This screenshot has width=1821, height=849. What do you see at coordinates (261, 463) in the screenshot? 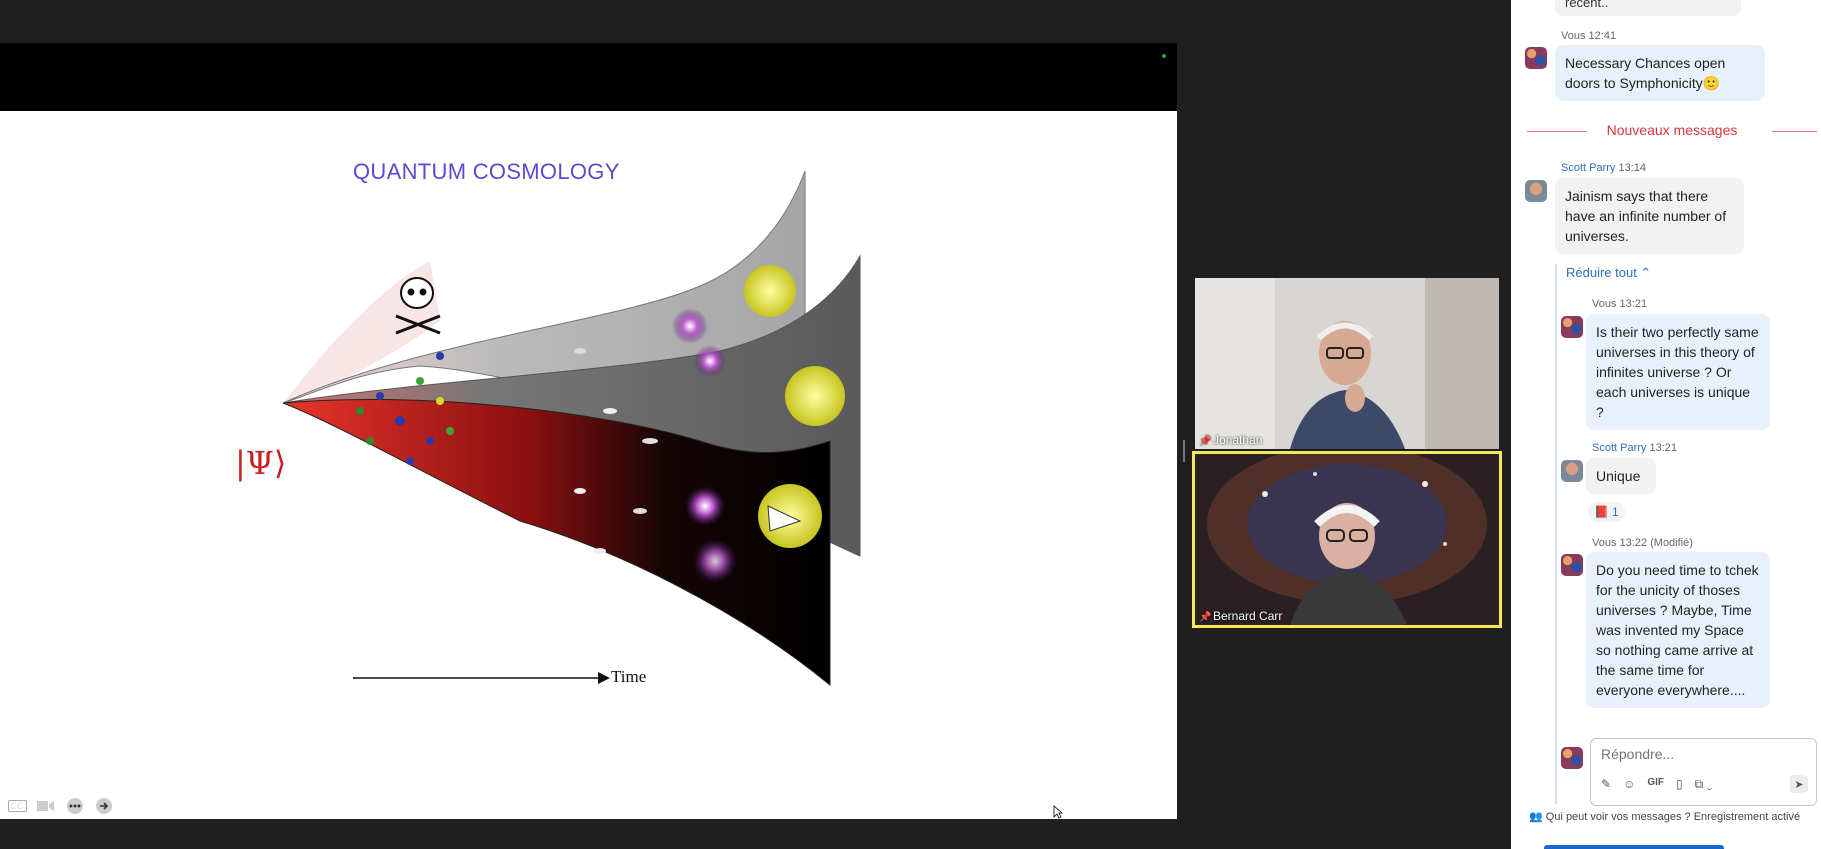
I see `psi-symbol: |Ψ⟩` at bounding box center [261, 463].